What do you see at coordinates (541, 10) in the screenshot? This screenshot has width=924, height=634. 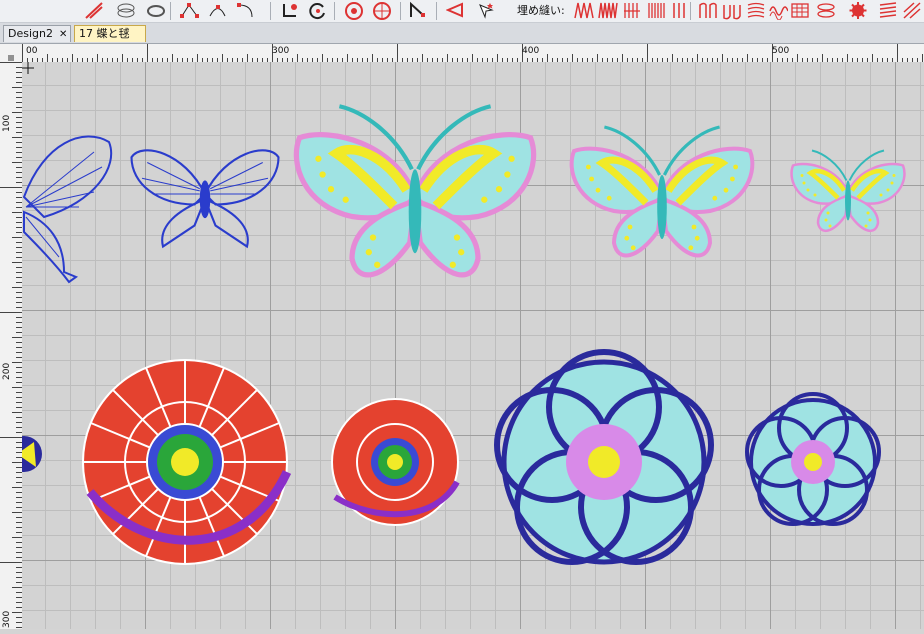 I see `fill-stitch-label: 埋め縫い:` at bounding box center [541, 10].